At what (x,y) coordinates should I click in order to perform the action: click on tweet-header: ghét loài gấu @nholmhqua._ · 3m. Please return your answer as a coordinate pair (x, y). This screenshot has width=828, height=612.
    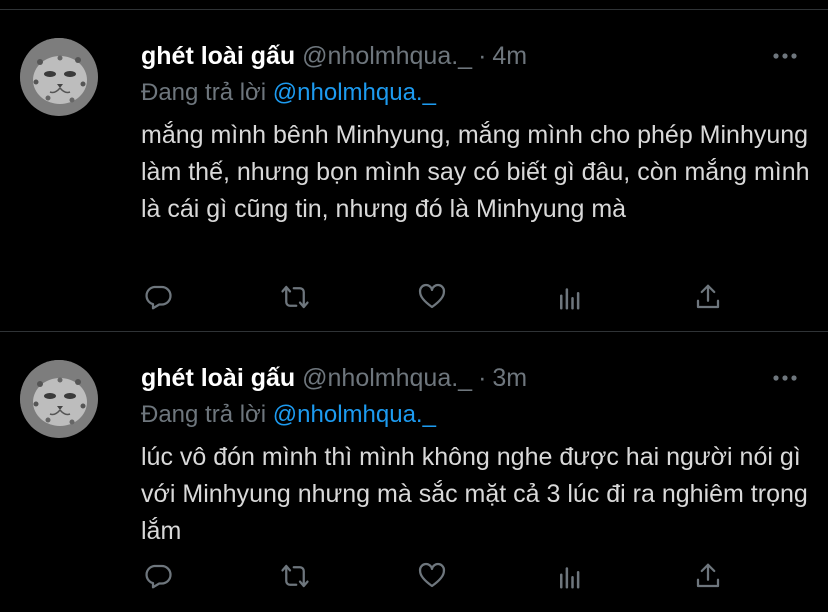
    Looking at the image, I should click on (334, 378).